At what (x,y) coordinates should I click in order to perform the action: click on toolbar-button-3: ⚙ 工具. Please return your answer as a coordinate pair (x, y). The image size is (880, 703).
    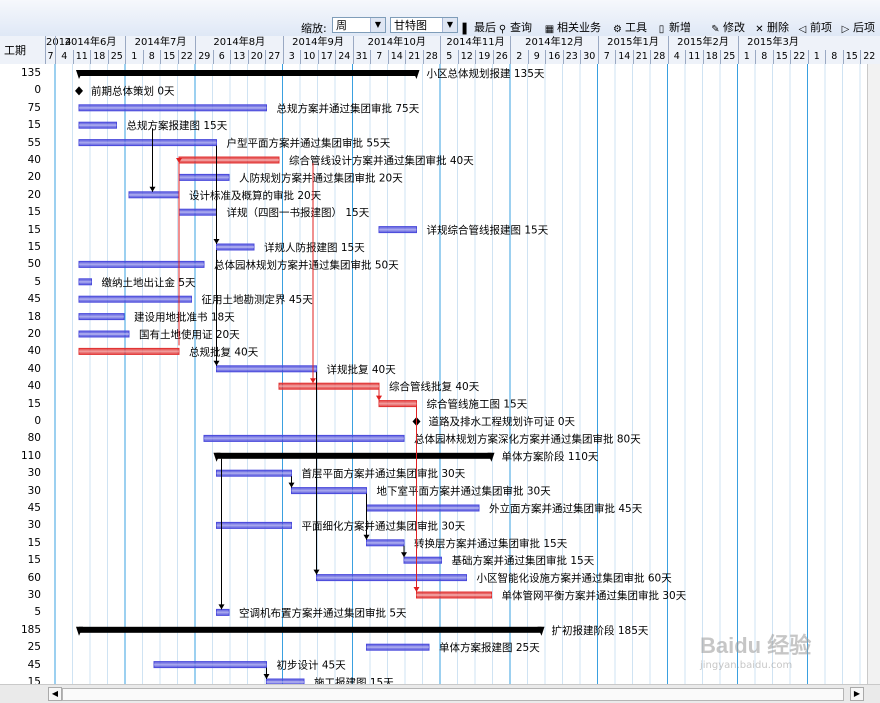
    Looking at the image, I should click on (629, 27).